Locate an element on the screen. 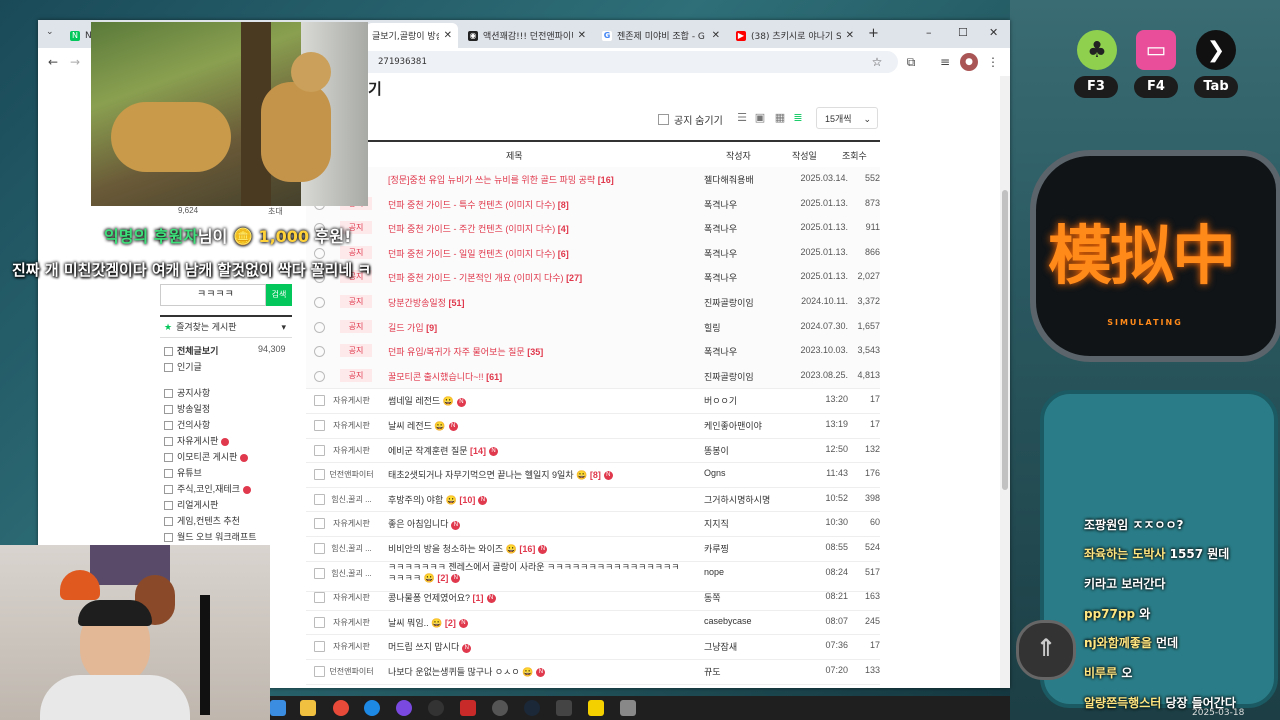 This screenshot has height=720, width=1280. table-row: 자유게시판 날씨 레전드 😀 N 케인좋아맨이야 13:19 17 is located at coordinates (593, 426).